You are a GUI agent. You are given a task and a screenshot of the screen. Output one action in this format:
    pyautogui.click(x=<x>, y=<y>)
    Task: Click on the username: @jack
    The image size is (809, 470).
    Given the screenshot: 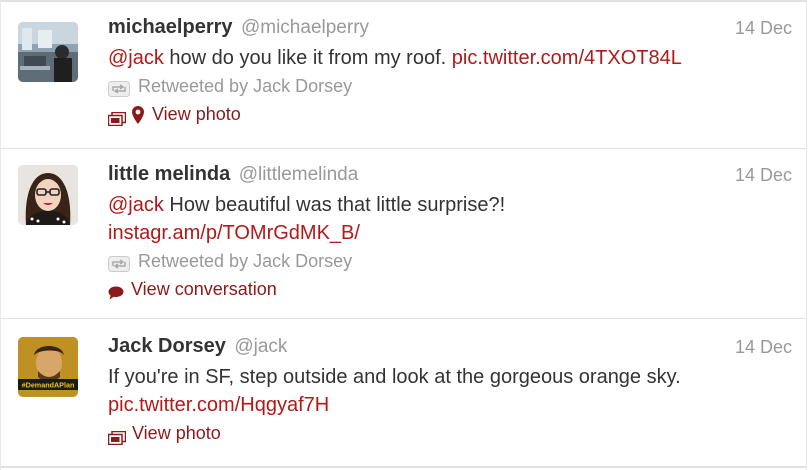 What is the action you would take?
    pyautogui.click(x=260, y=346)
    